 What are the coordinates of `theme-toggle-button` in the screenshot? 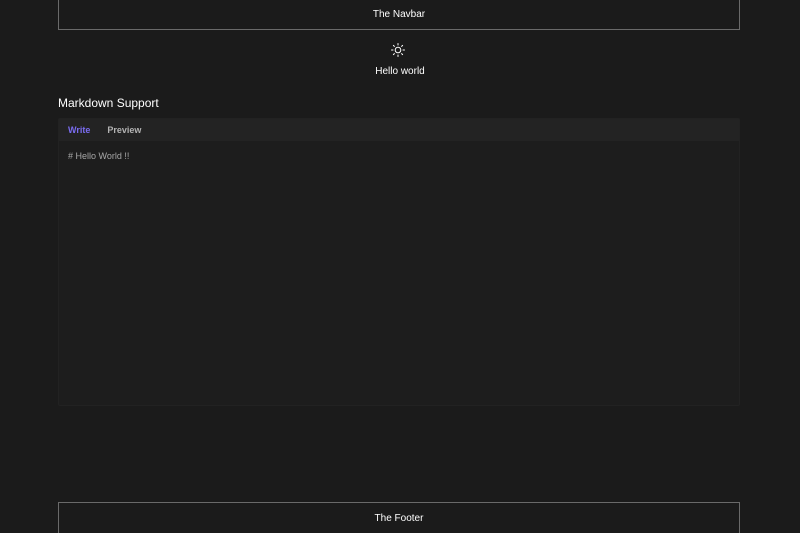 It's located at (398, 50).